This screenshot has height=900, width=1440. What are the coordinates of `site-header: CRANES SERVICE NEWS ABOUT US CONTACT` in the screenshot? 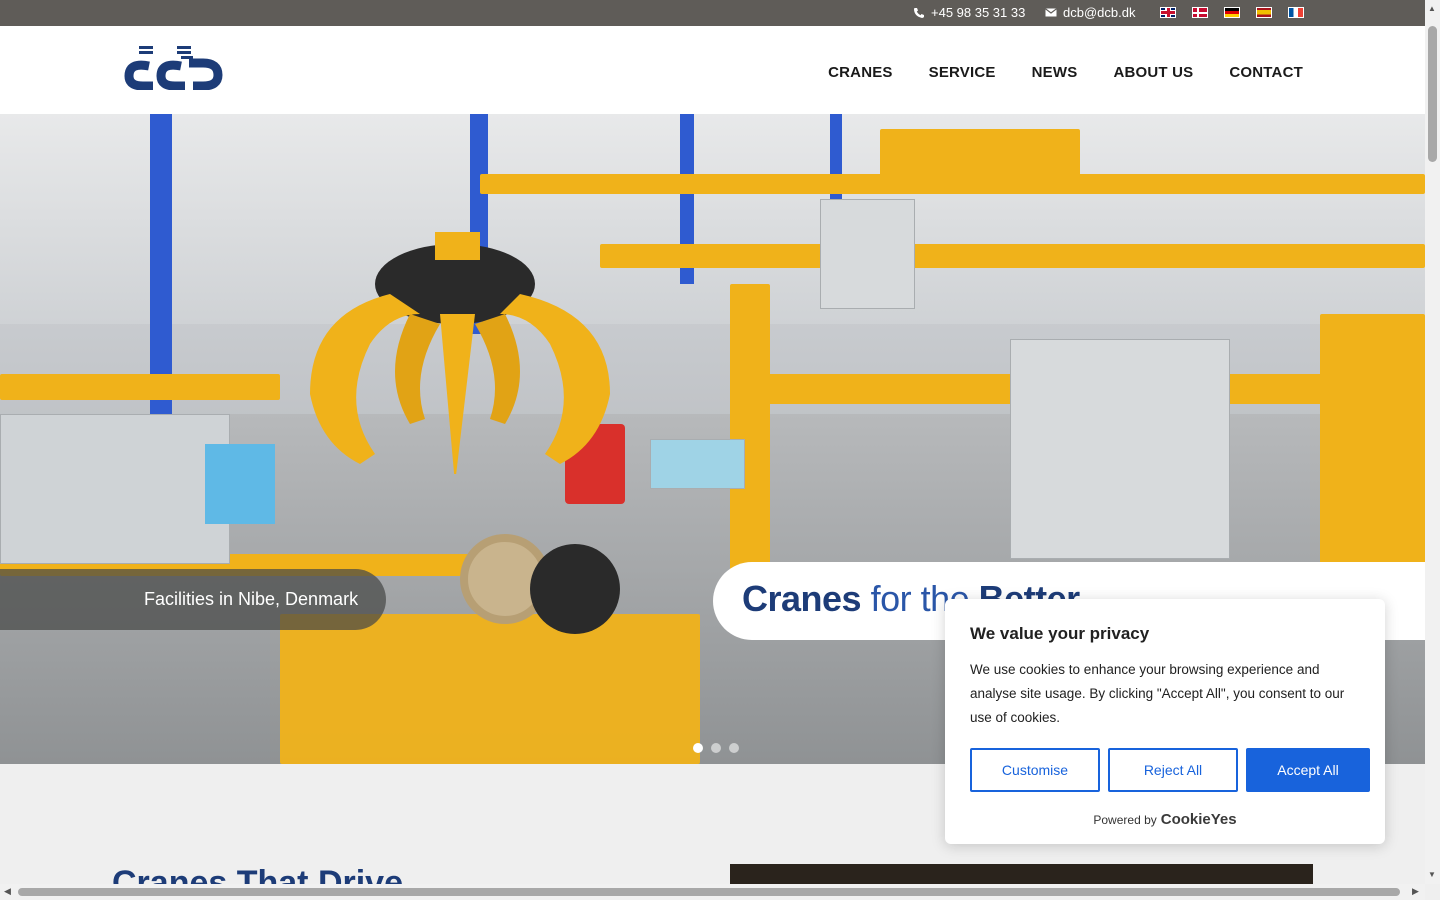 It's located at (712, 70).